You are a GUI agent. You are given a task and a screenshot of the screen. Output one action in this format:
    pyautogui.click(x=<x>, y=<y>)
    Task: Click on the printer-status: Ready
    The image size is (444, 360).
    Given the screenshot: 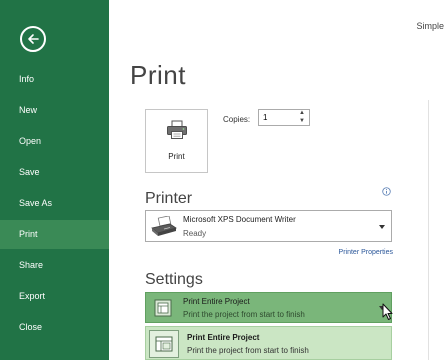 What is the action you would take?
    pyautogui.click(x=195, y=233)
    